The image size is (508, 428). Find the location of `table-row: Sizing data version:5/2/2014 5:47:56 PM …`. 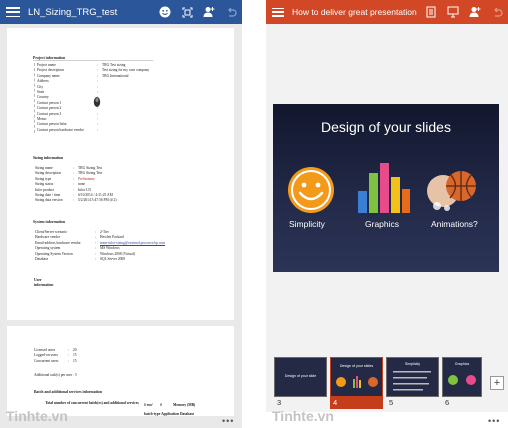

table-row: Sizing data version:5/2/2014 5:47:56 PM … is located at coordinates (76, 200).